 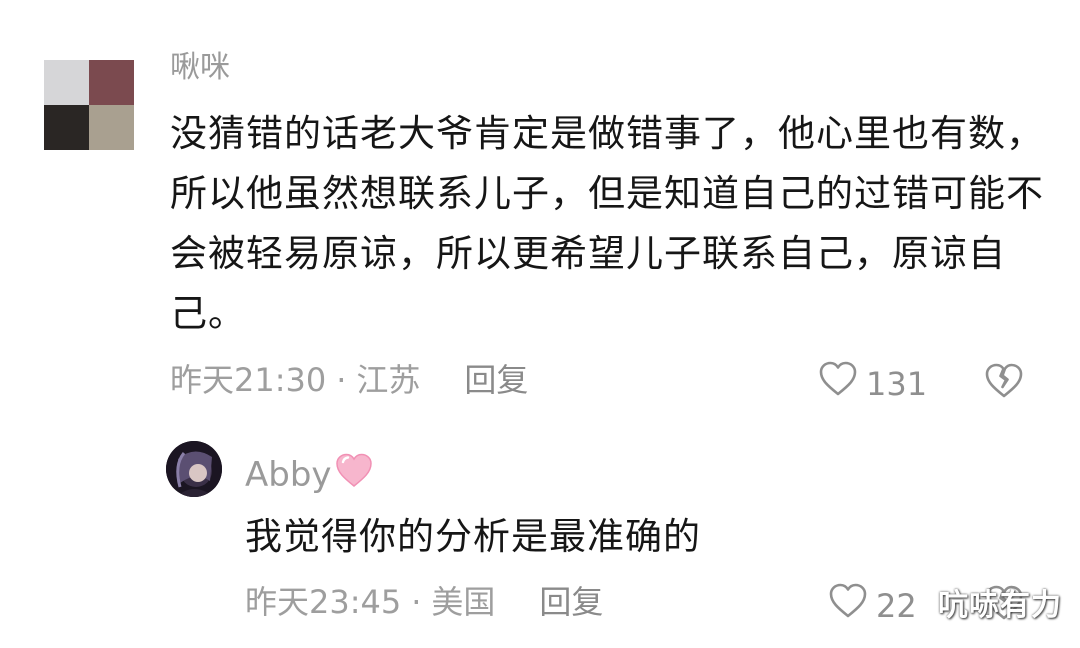 What do you see at coordinates (388, 380) in the screenshot?
I see `comment-location: 江苏` at bounding box center [388, 380].